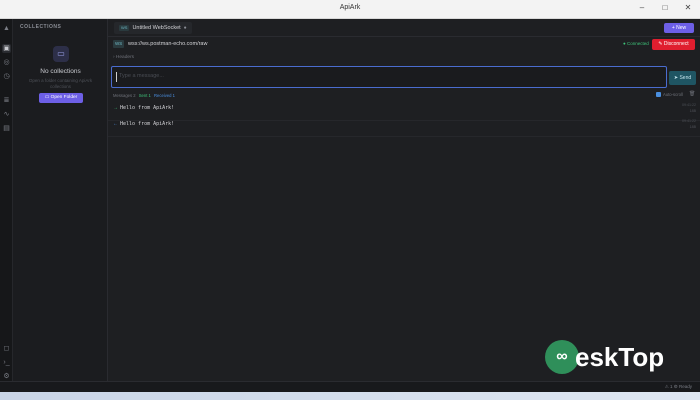 The image size is (700, 400). I want to click on collections-heading: COLLECTIONS, so click(41, 27).